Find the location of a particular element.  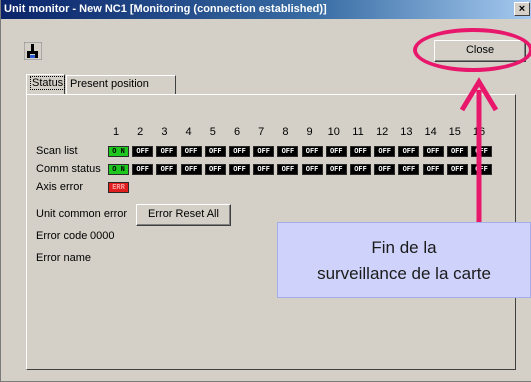

unit-number-7: 7 is located at coordinates (261, 132).